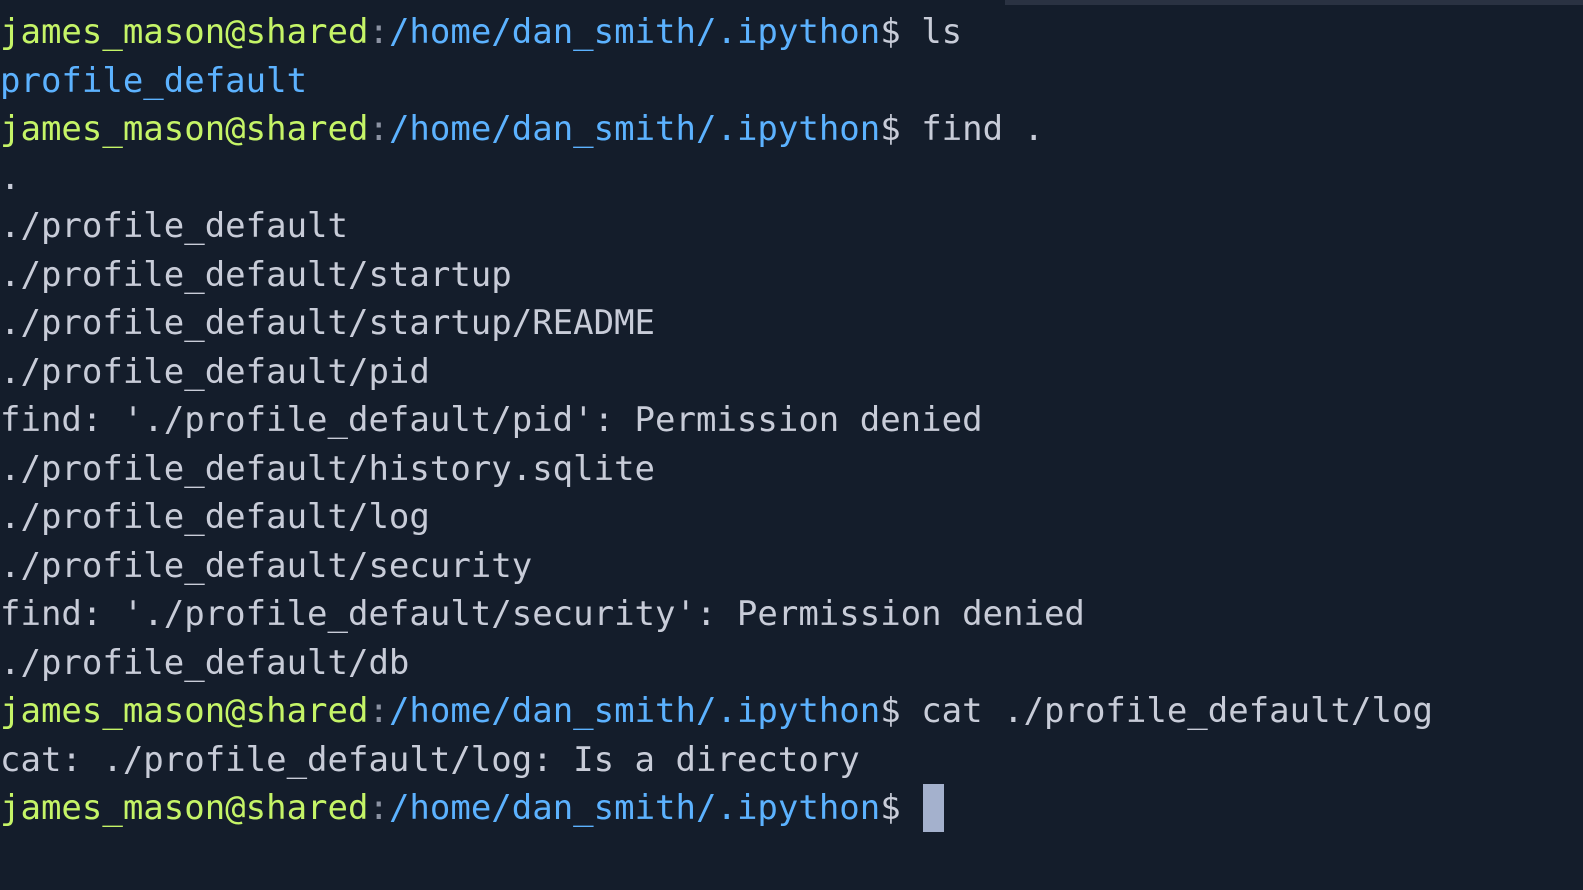  Describe the element at coordinates (10, 177) in the screenshot. I see `output-text: .` at that location.